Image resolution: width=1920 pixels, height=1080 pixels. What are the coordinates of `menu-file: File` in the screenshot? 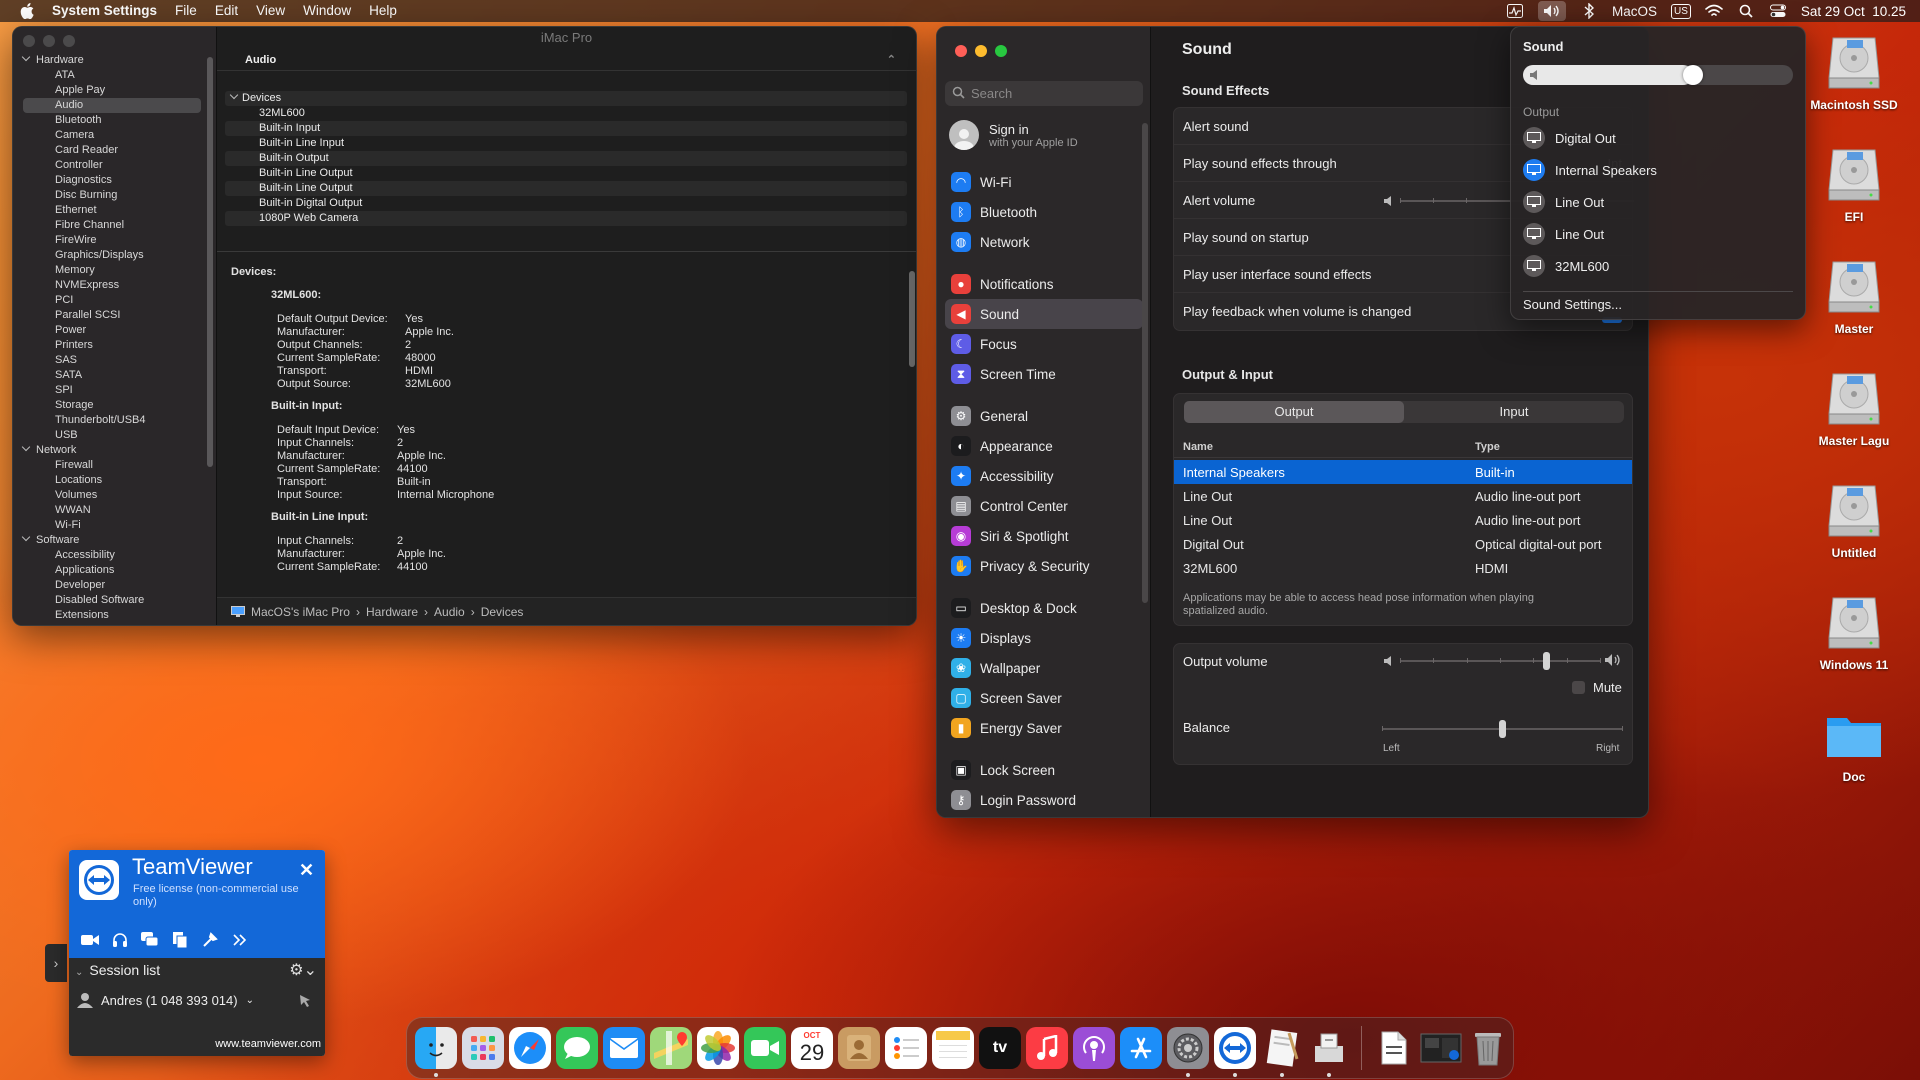 It's located at (186, 11).